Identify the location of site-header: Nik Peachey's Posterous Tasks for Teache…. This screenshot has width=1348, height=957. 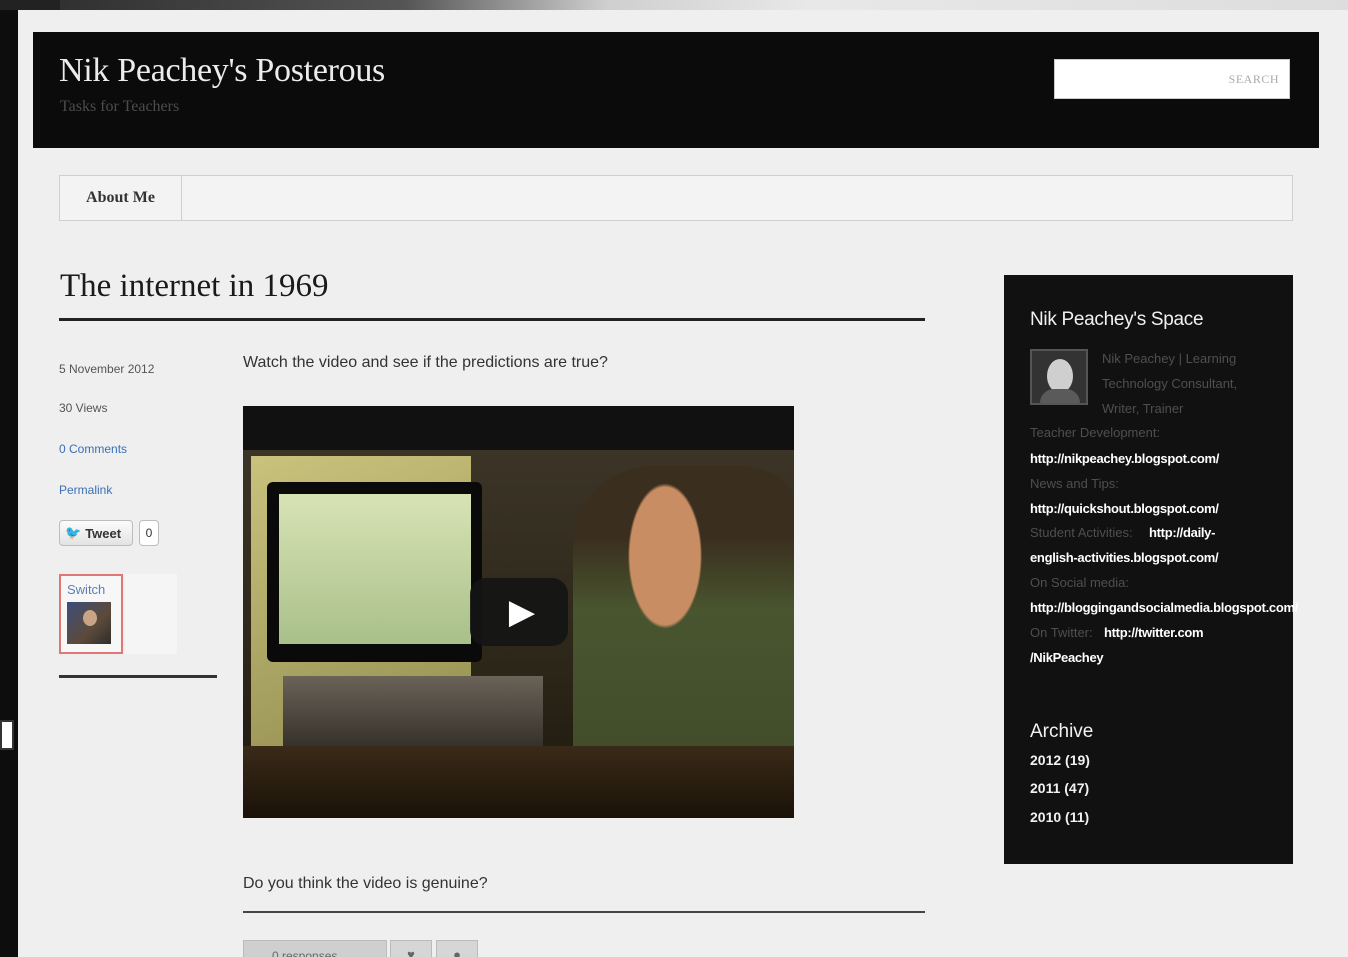
(676, 90).